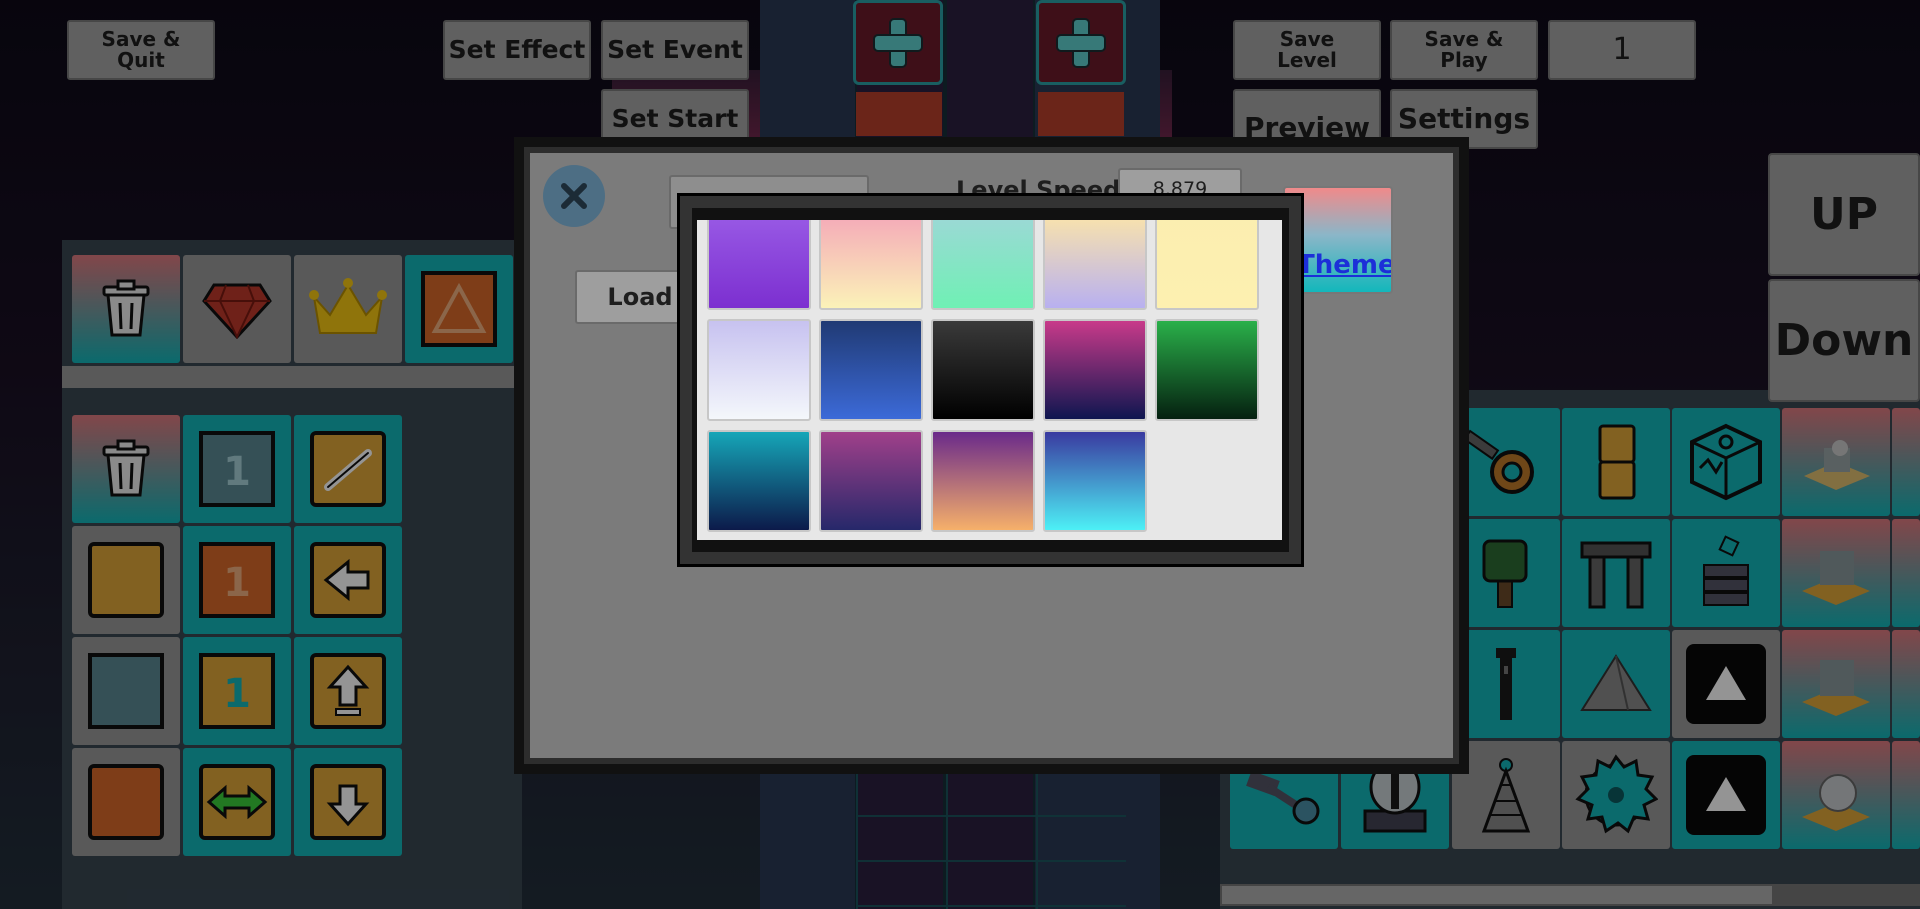 This screenshot has height=909, width=1920. What do you see at coordinates (1095, 370) in the screenshot?
I see `theme-option-neon-night` at bounding box center [1095, 370].